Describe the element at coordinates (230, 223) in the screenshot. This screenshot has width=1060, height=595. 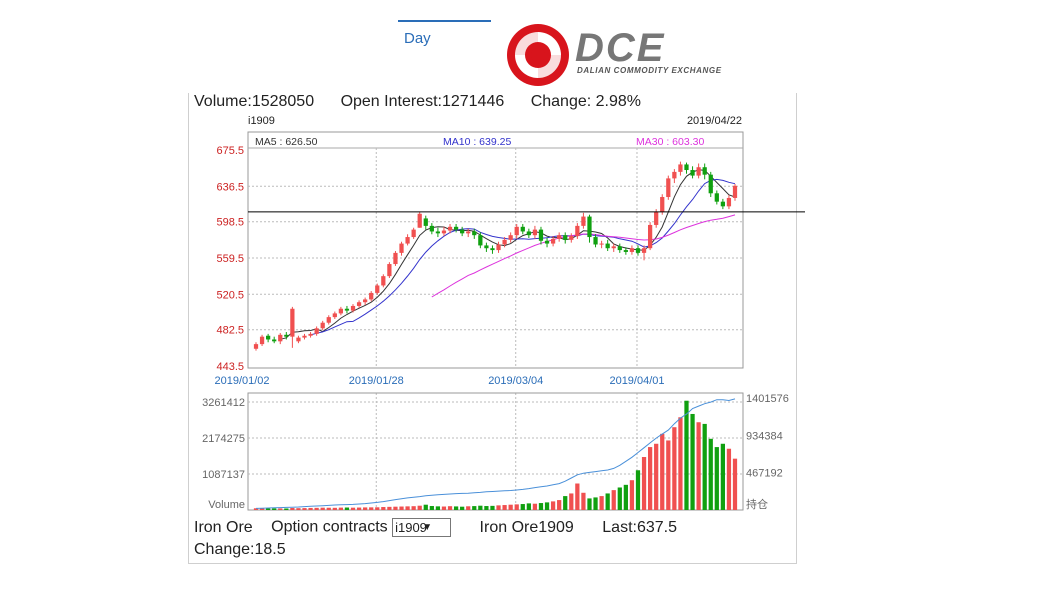
I see `price-tick-label: 598.5` at that location.